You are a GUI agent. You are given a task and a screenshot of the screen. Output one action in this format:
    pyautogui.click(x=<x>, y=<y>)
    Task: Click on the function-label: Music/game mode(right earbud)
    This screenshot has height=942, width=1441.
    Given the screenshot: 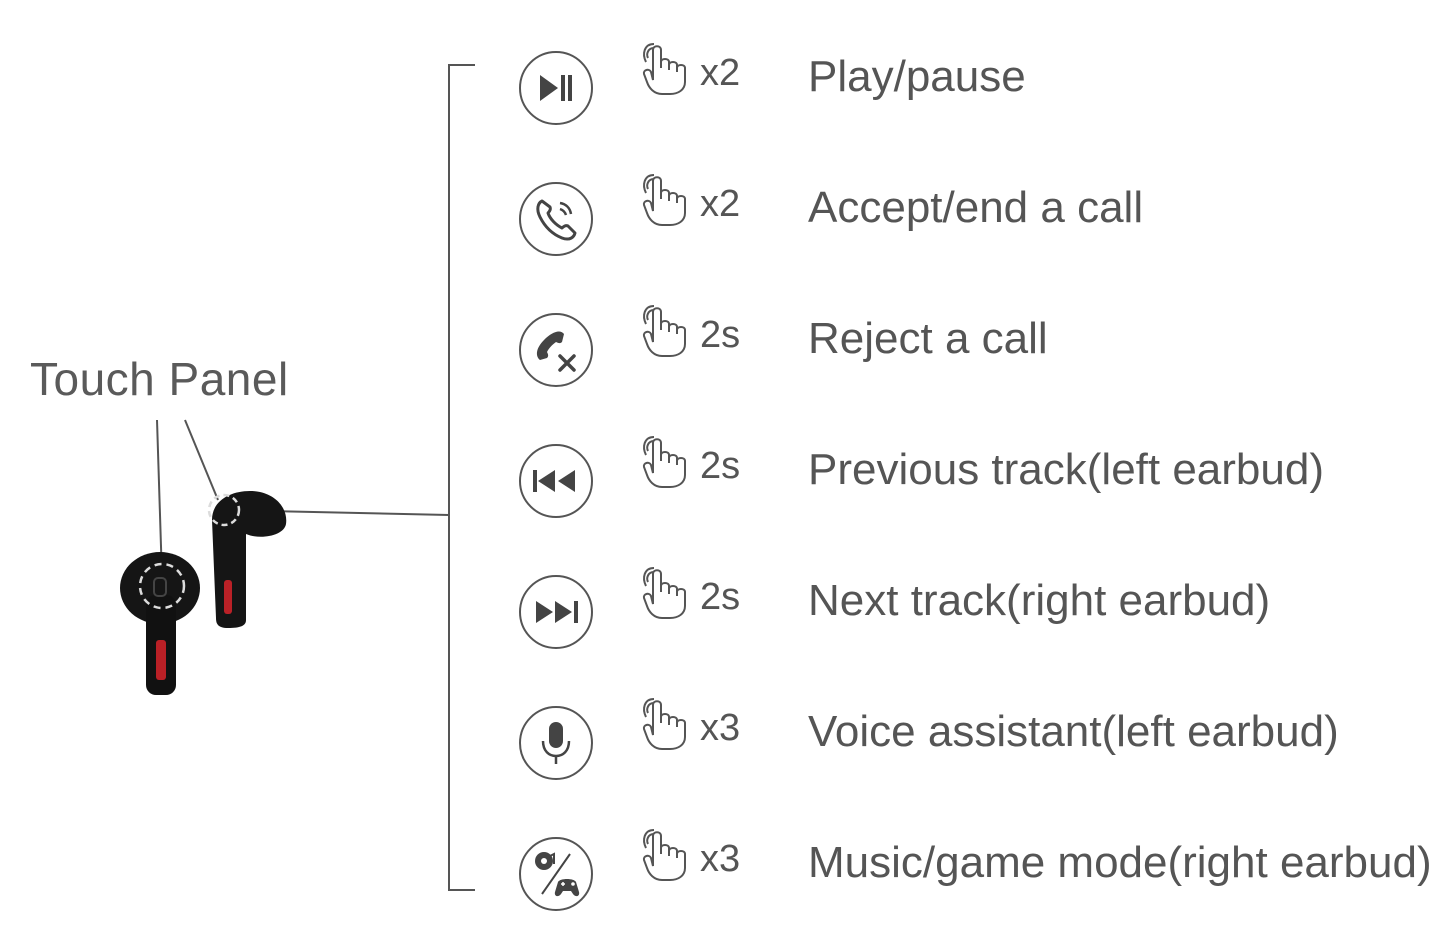 What is the action you would take?
    pyautogui.click(x=1120, y=862)
    